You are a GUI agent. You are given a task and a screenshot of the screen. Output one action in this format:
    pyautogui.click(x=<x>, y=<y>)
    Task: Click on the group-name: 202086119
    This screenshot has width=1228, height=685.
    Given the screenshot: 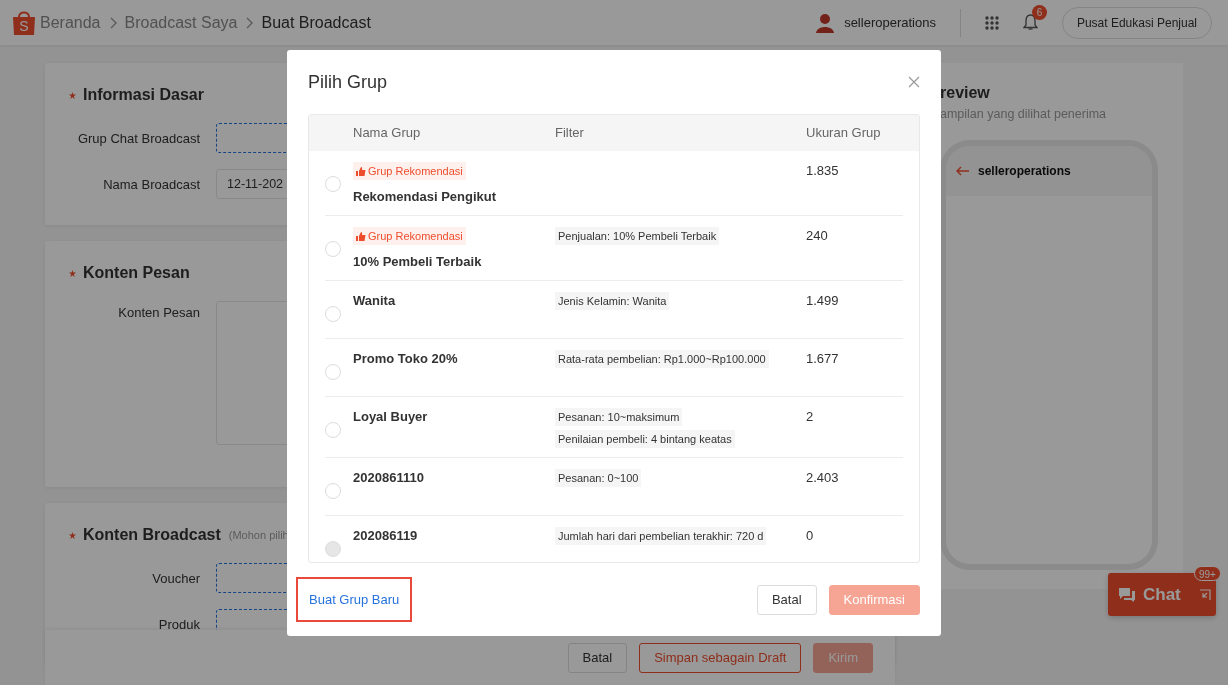 What is the action you would take?
    pyautogui.click(x=385, y=536)
    